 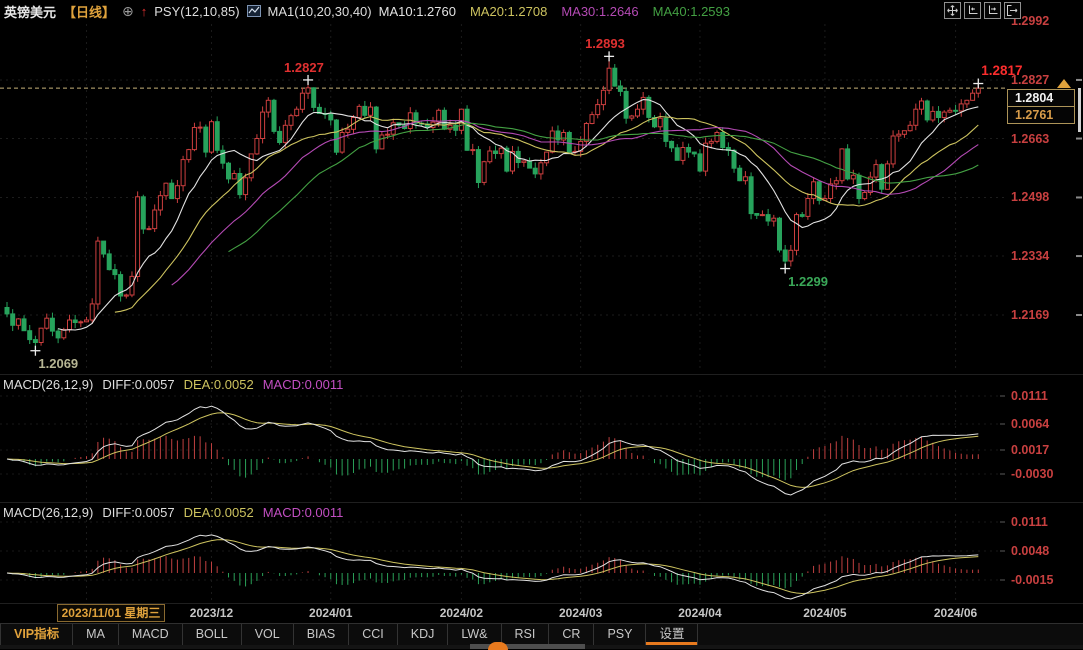 What do you see at coordinates (304, 67) in the screenshot?
I see `price-annotation: 1.2827` at bounding box center [304, 67].